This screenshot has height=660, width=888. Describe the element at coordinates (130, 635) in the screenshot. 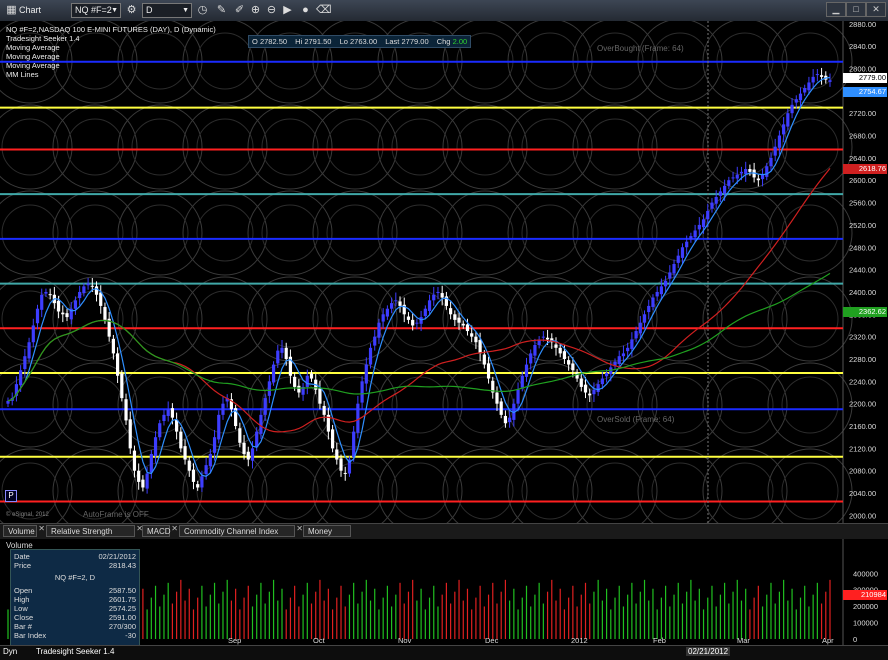

I see `bar-index-value: -30` at that location.